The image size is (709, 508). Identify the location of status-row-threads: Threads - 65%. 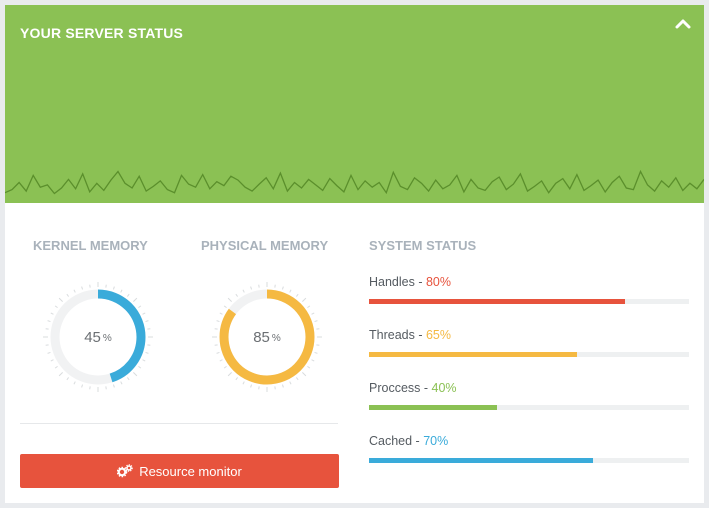
(529, 348).